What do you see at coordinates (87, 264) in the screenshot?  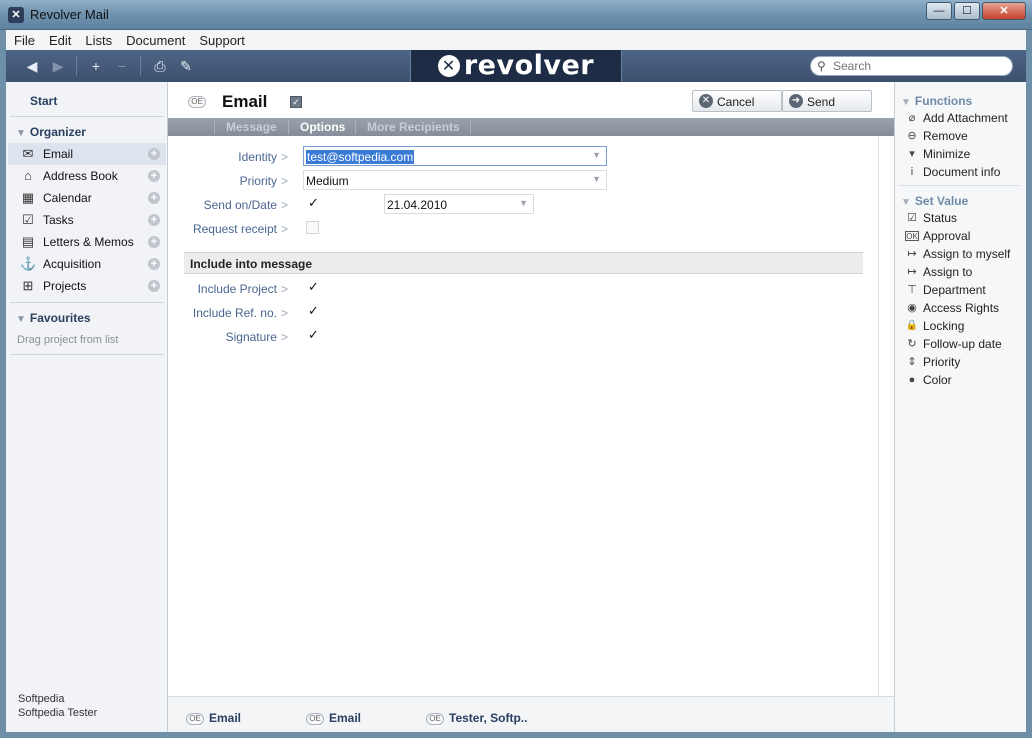 I see `sidebar-item-acquisition: ⚓ Acquisition +` at bounding box center [87, 264].